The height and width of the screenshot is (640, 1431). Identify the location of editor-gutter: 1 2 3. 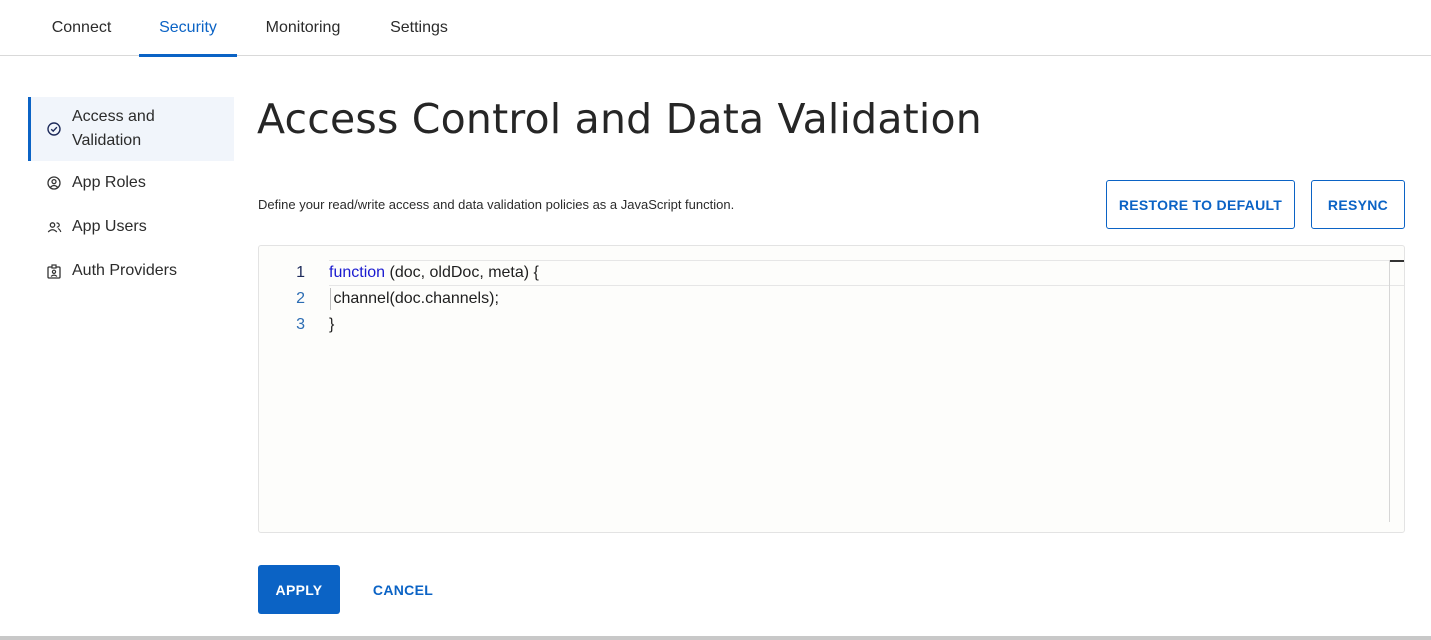
(284, 299).